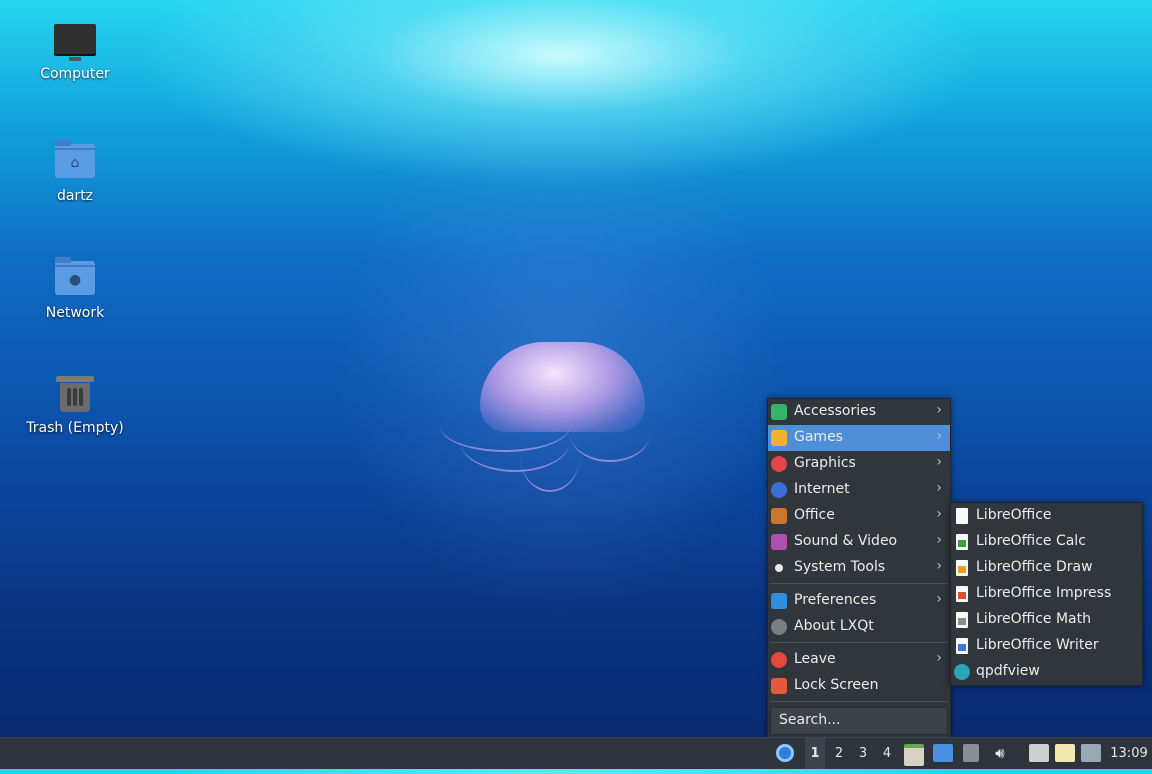 This screenshot has width=1152, height=774. Describe the element at coordinates (1065, 753) in the screenshot. I see `clipboard-icon` at that location.